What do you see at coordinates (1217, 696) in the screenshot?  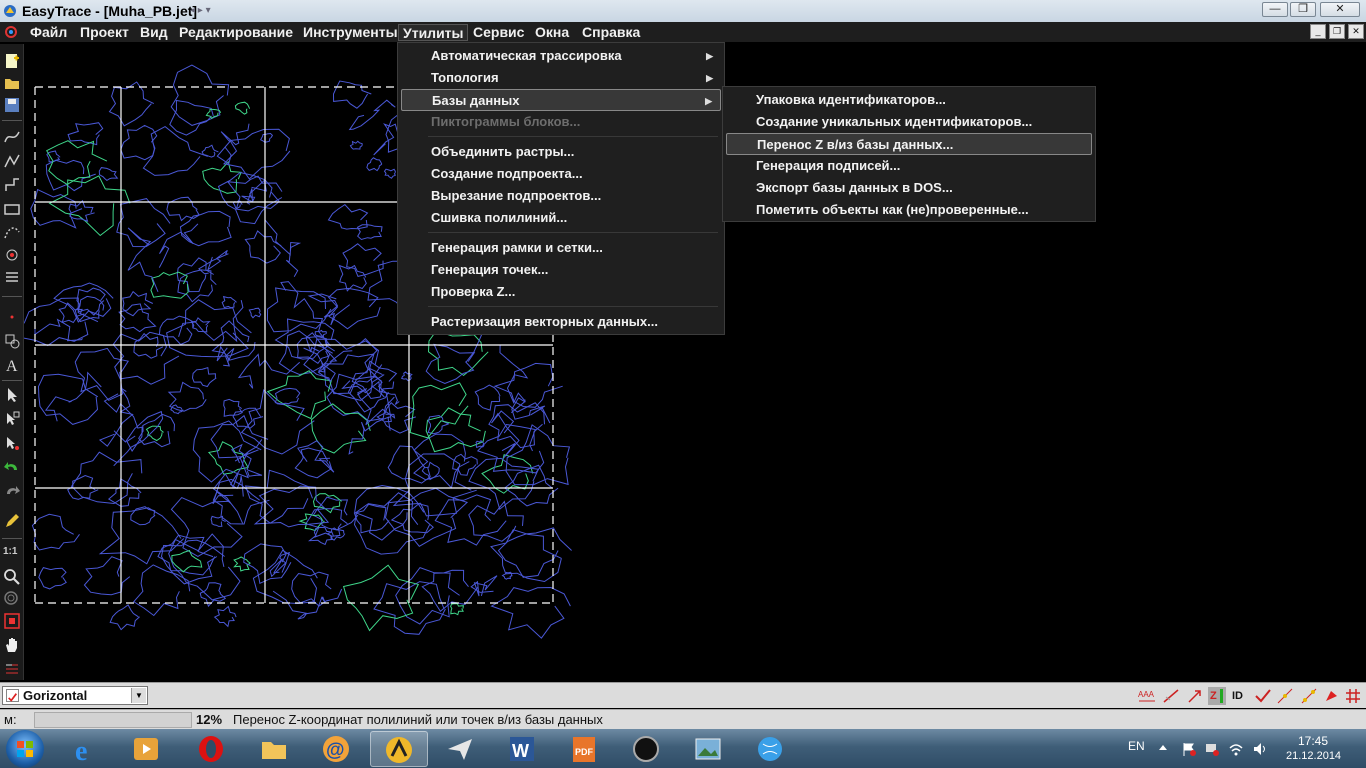 I see `z-value-icon: Z` at bounding box center [1217, 696].